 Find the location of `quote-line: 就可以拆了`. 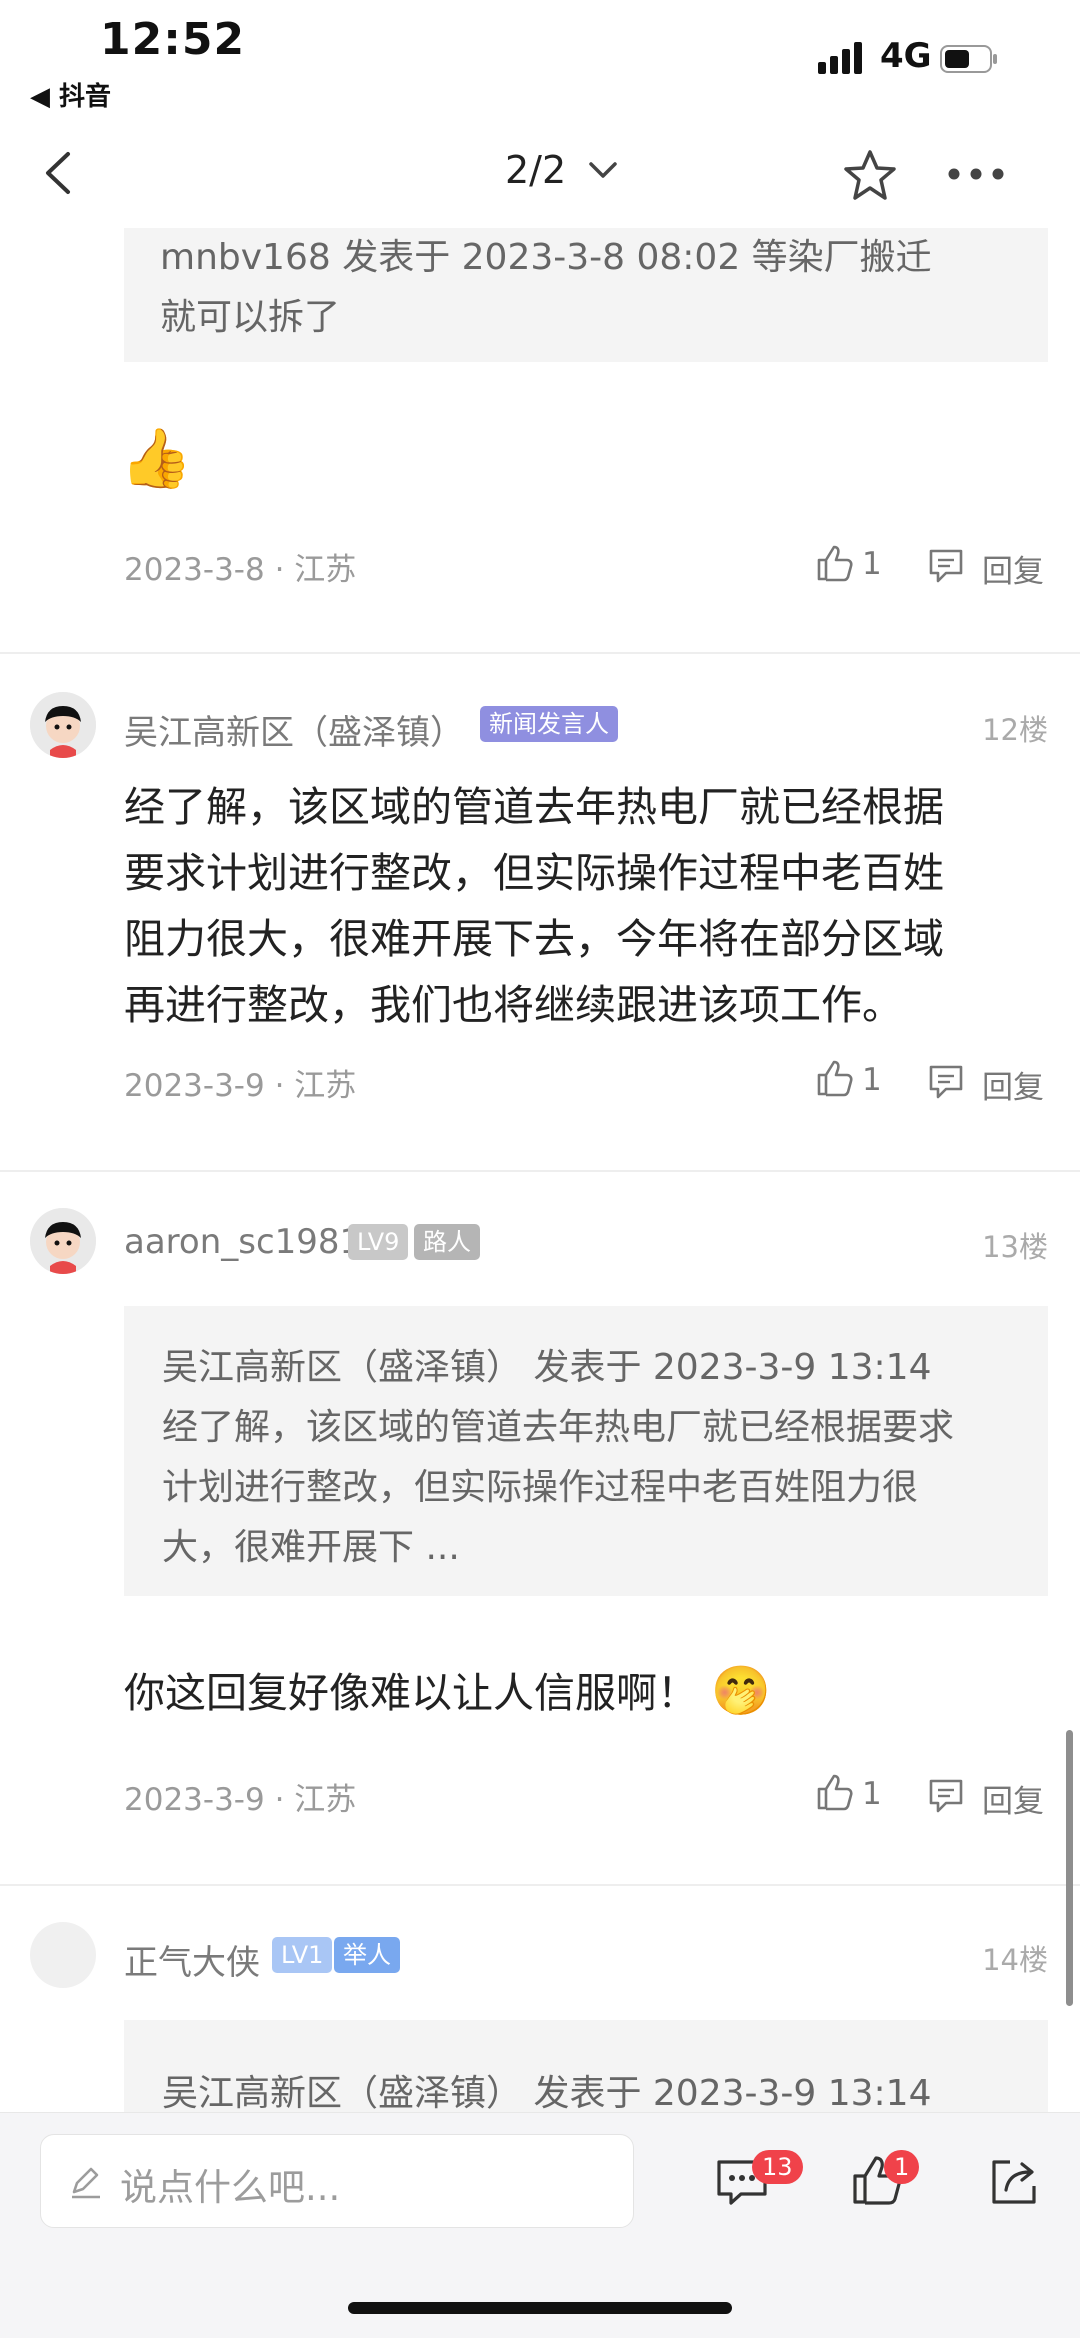

quote-line: 就可以拆了 is located at coordinates (250, 317).